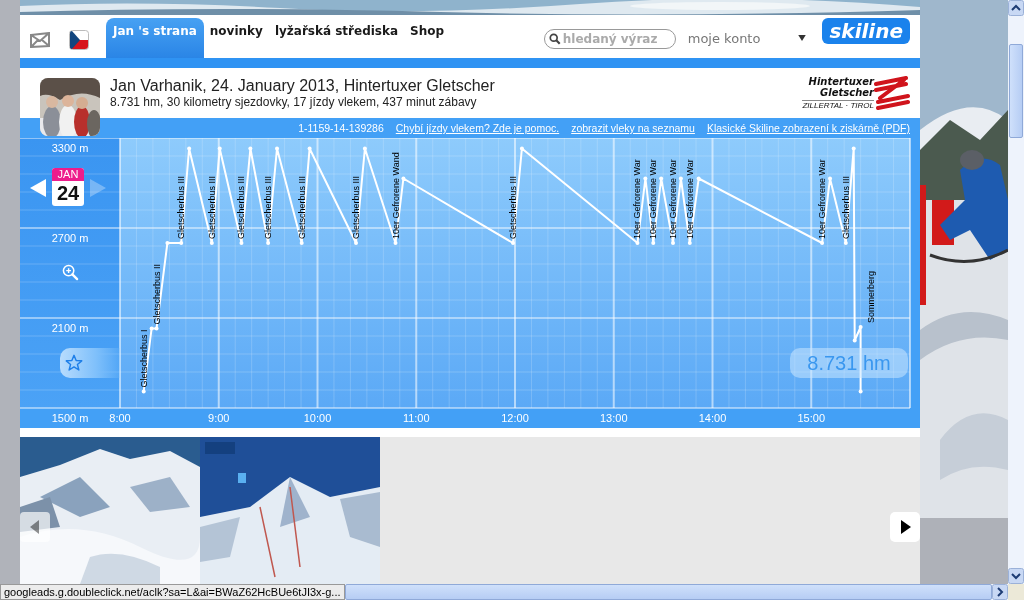  Describe the element at coordinates (847, 92) in the screenshot. I see `resort-logo-text: Gletscher` at that location.